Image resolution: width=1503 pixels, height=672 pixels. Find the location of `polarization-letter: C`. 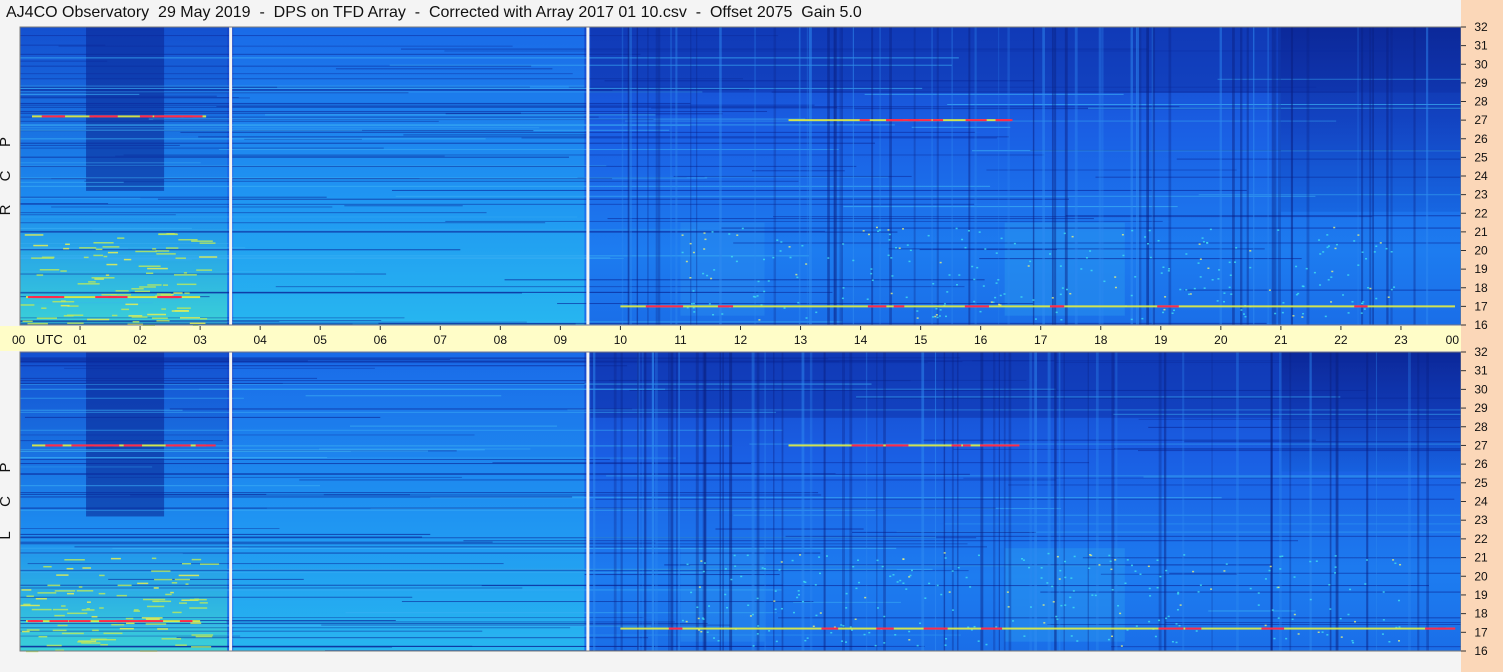

polarization-letter: C is located at coordinates (7, 501).